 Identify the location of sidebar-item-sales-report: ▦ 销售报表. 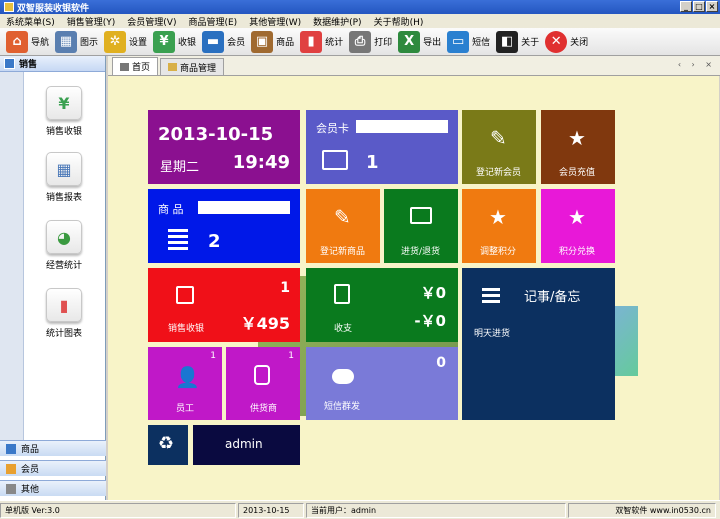
(64, 177).